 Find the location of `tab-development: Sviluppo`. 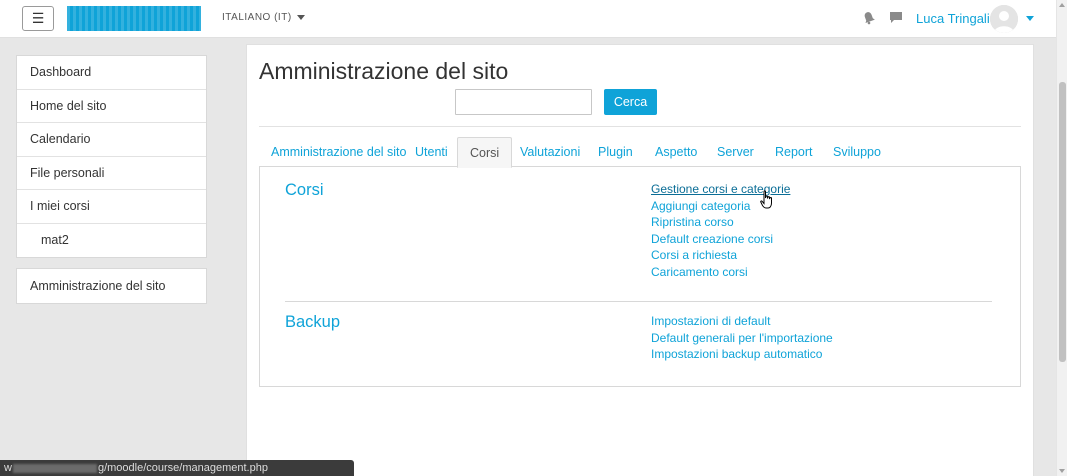

tab-development: Sviluppo is located at coordinates (857, 152).